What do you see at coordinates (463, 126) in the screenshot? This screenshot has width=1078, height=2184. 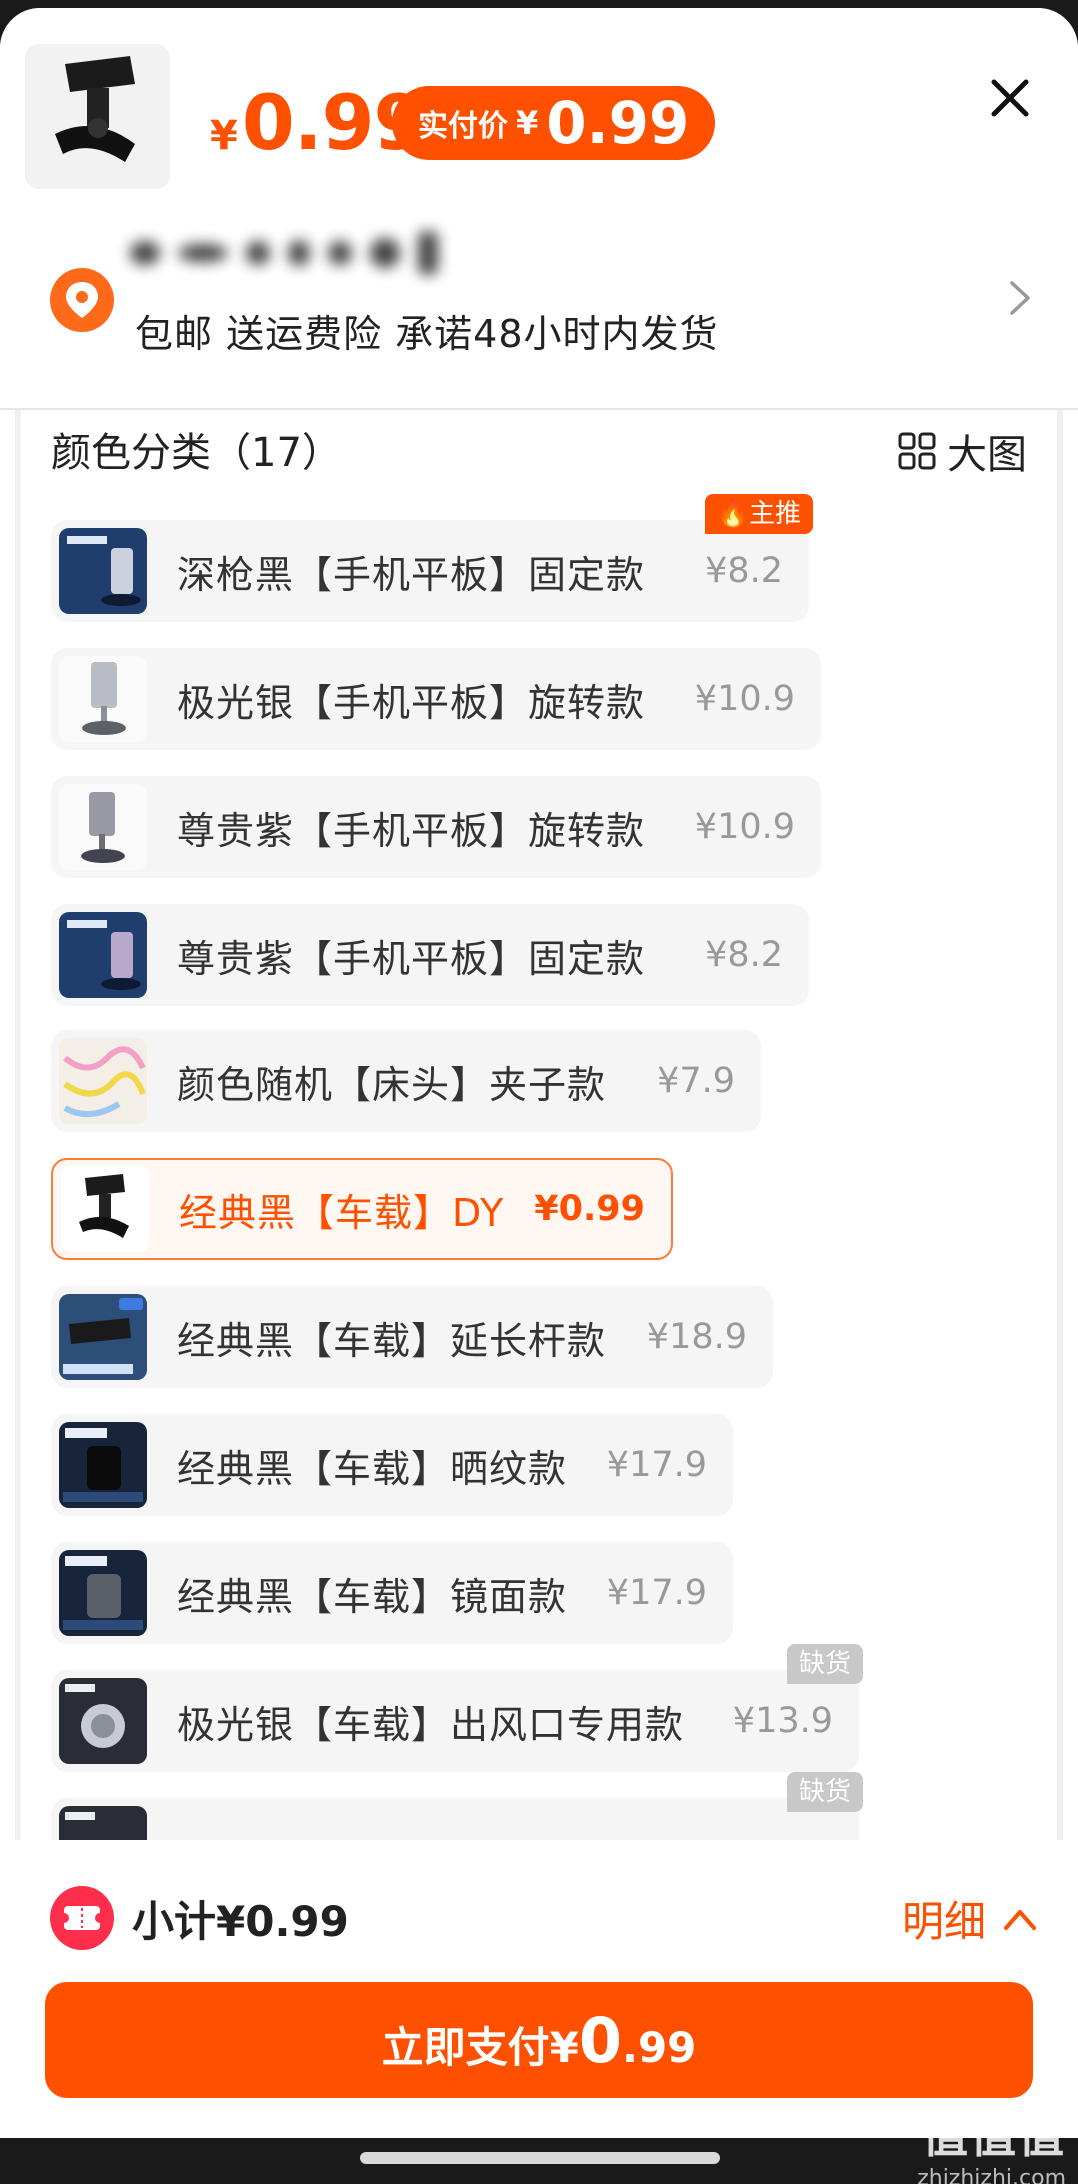 I see `paid-price-label: 实付价` at bounding box center [463, 126].